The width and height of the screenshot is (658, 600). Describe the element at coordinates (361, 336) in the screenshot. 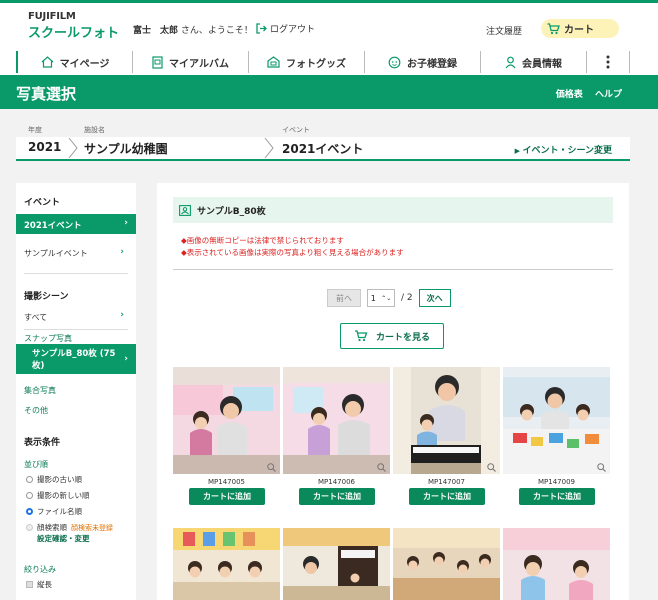

I see `cart-icon` at that location.